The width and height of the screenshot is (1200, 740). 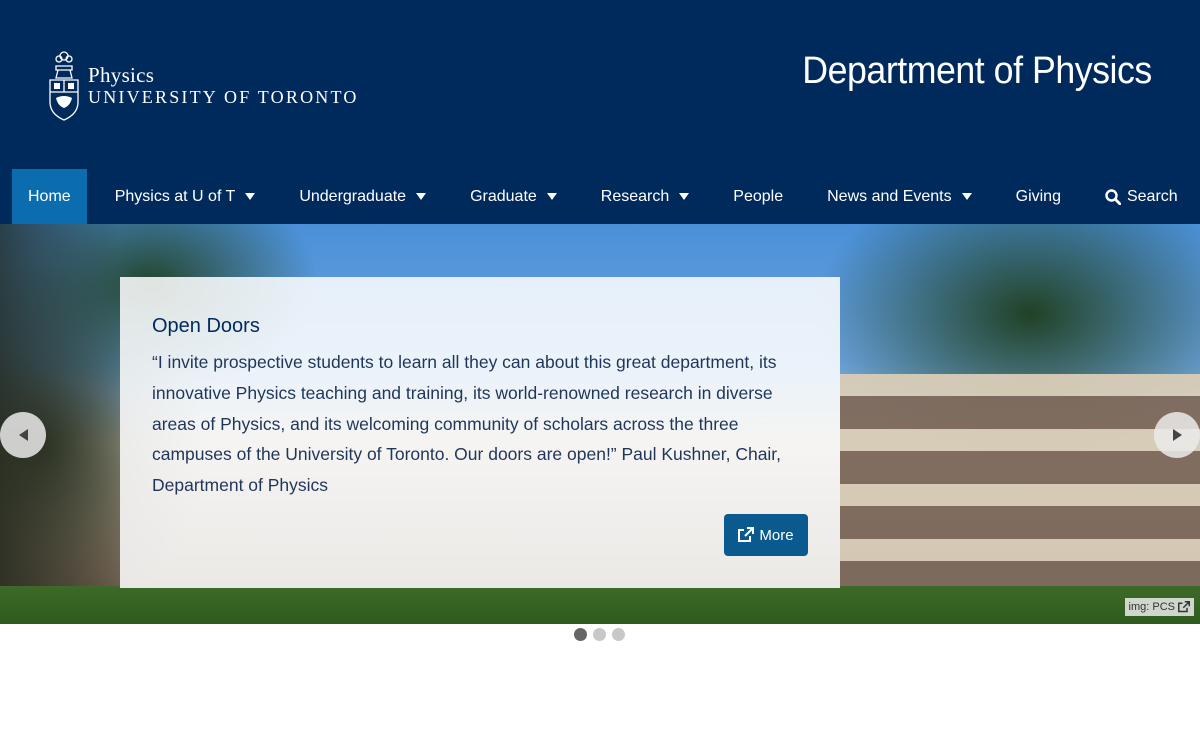 I want to click on nav-research-label: Research, so click(x=635, y=196).